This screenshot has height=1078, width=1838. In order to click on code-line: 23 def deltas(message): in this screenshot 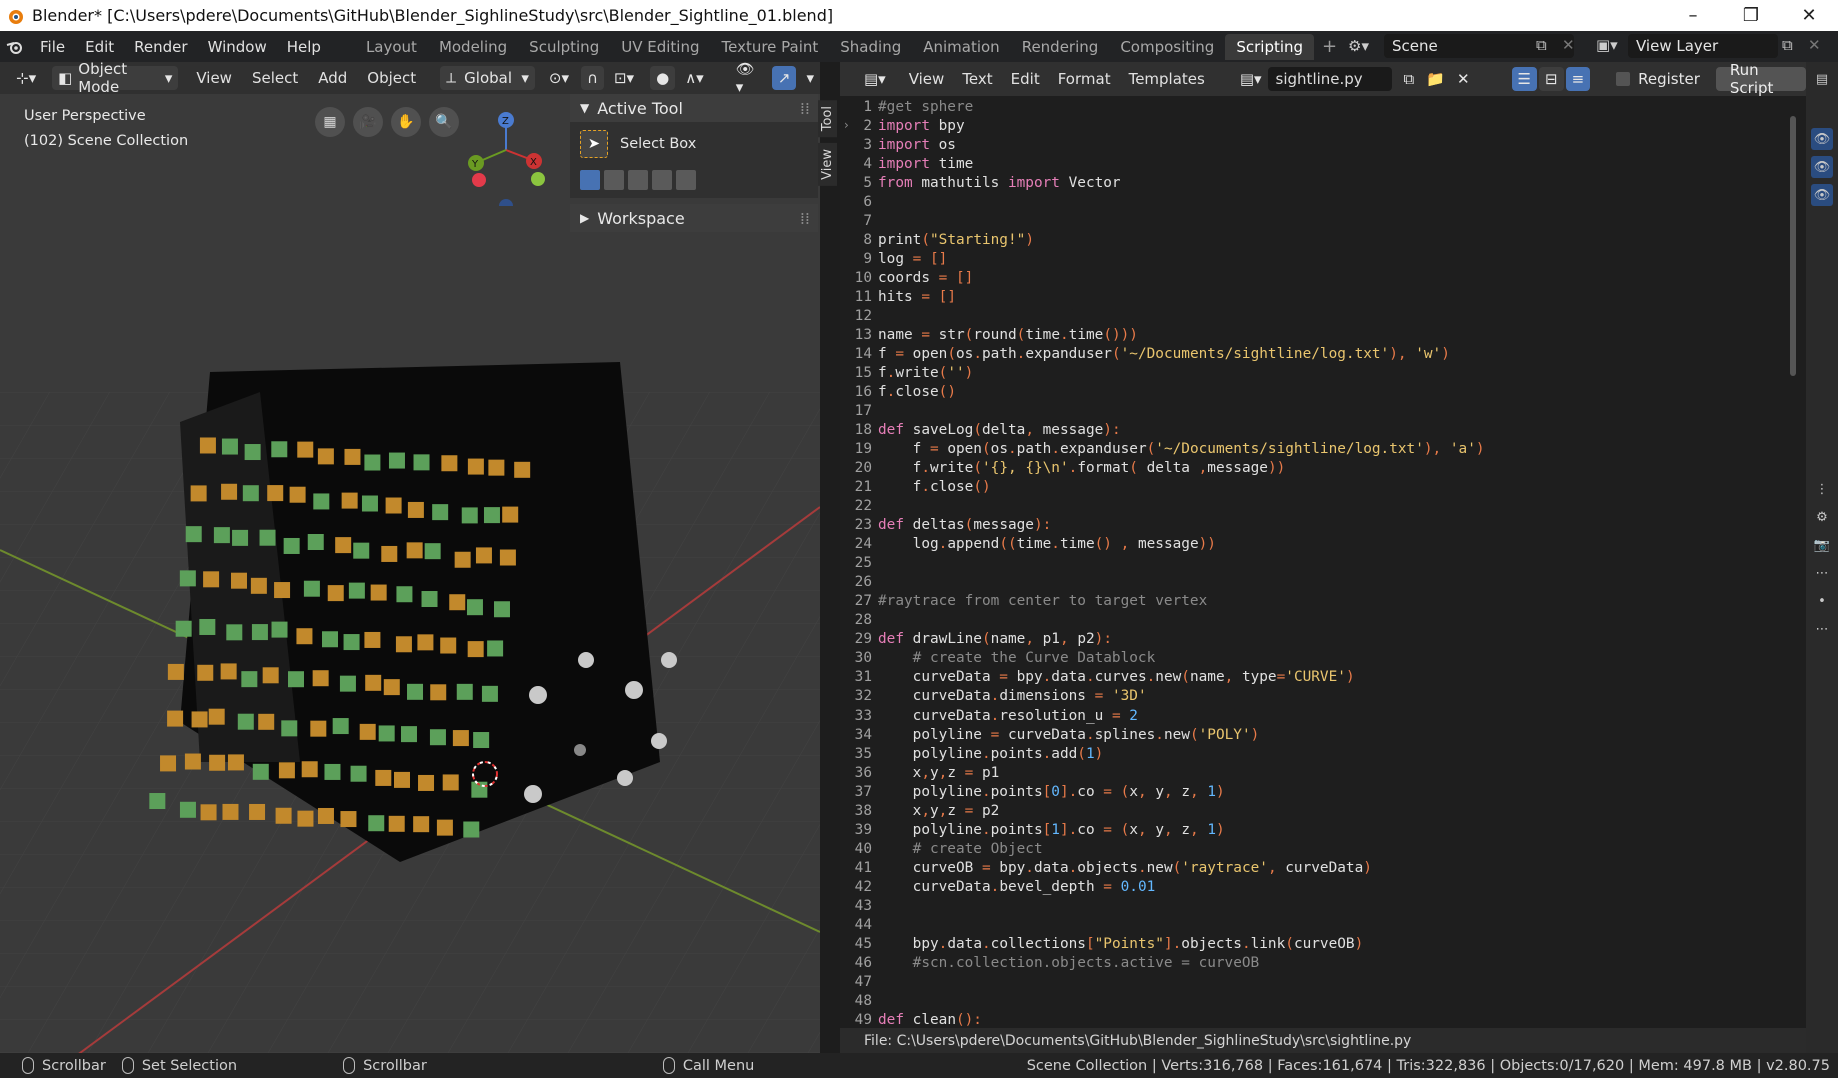, I will do `click(1315, 525)`.